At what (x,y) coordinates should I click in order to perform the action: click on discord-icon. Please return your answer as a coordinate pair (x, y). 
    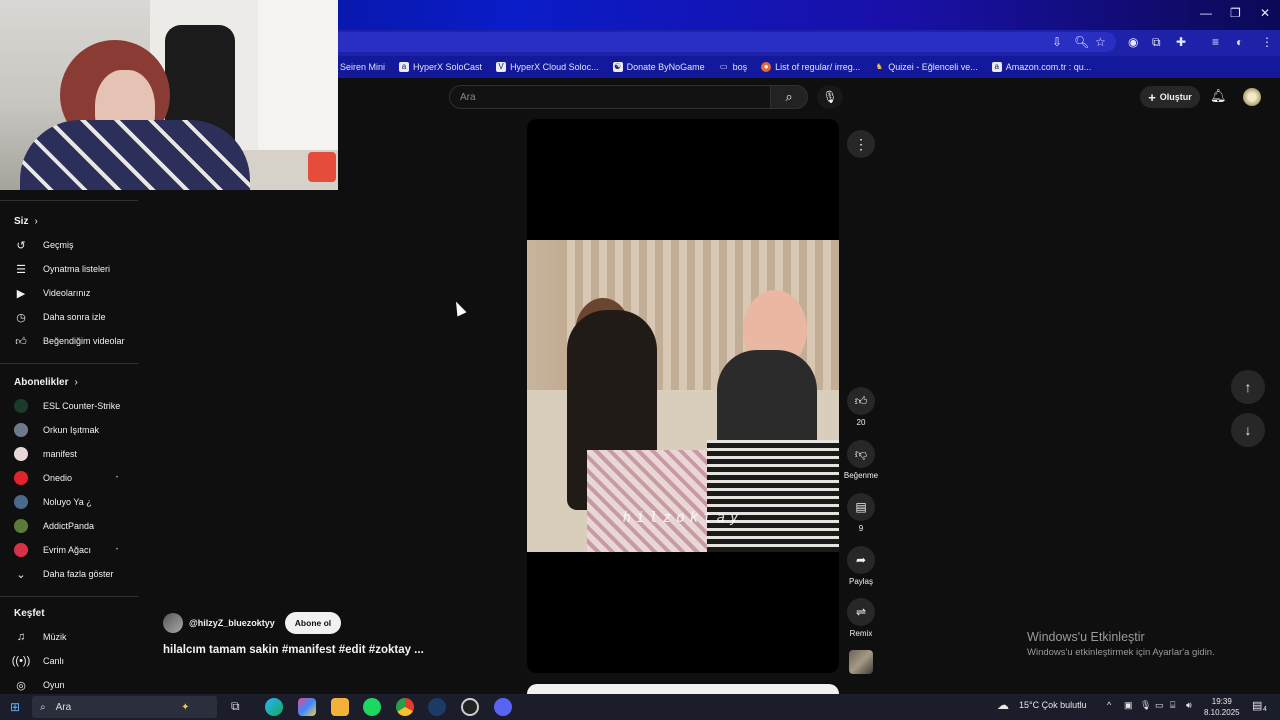
    Looking at the image, I should click on (503, 707).